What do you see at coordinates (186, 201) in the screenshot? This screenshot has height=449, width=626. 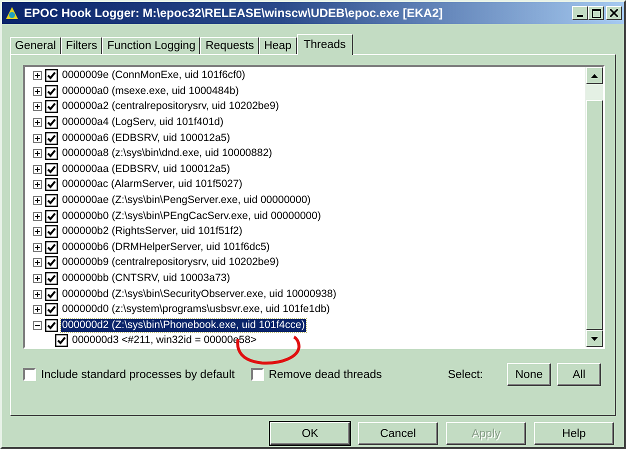 I see `tree-item: 000000ae (Z:\sys\bin\PengServer.exe, uid 00000000)` at bounding box center [186, 201].